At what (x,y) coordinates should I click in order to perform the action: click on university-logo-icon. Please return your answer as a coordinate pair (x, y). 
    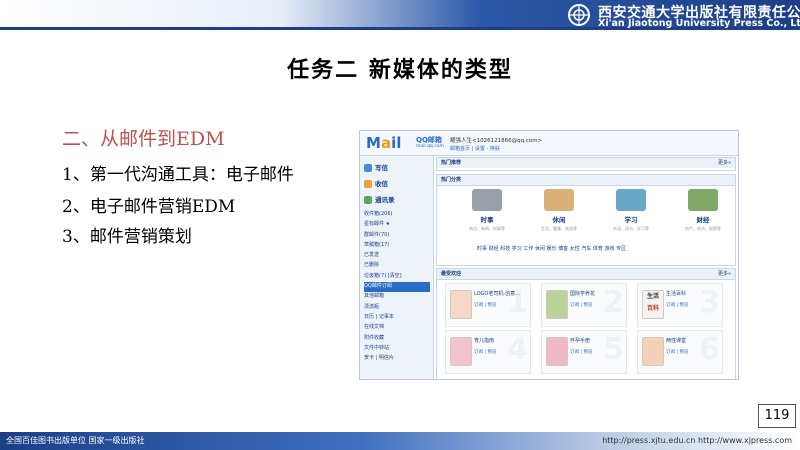
    Looking at the image, I should click on (579, 15).